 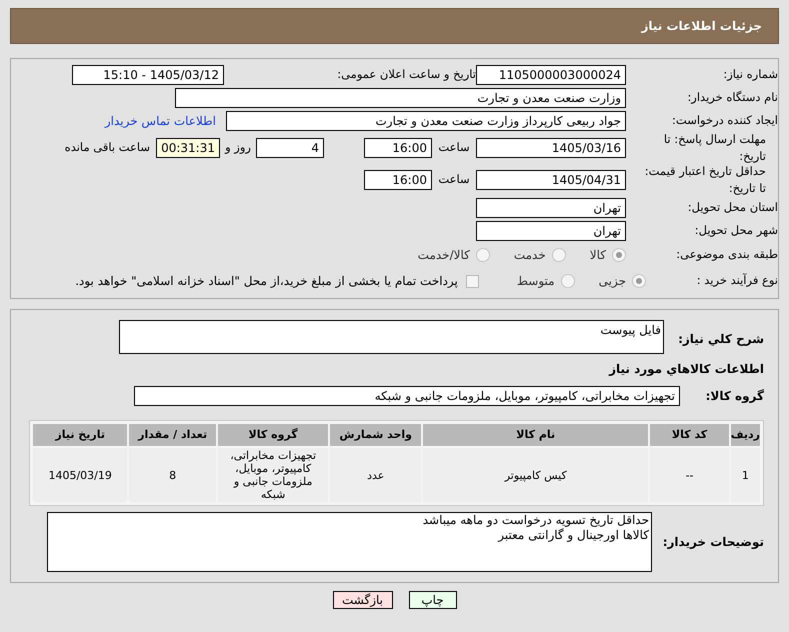 I want to click on column-header: ردیف, so click(x=745, y=435).